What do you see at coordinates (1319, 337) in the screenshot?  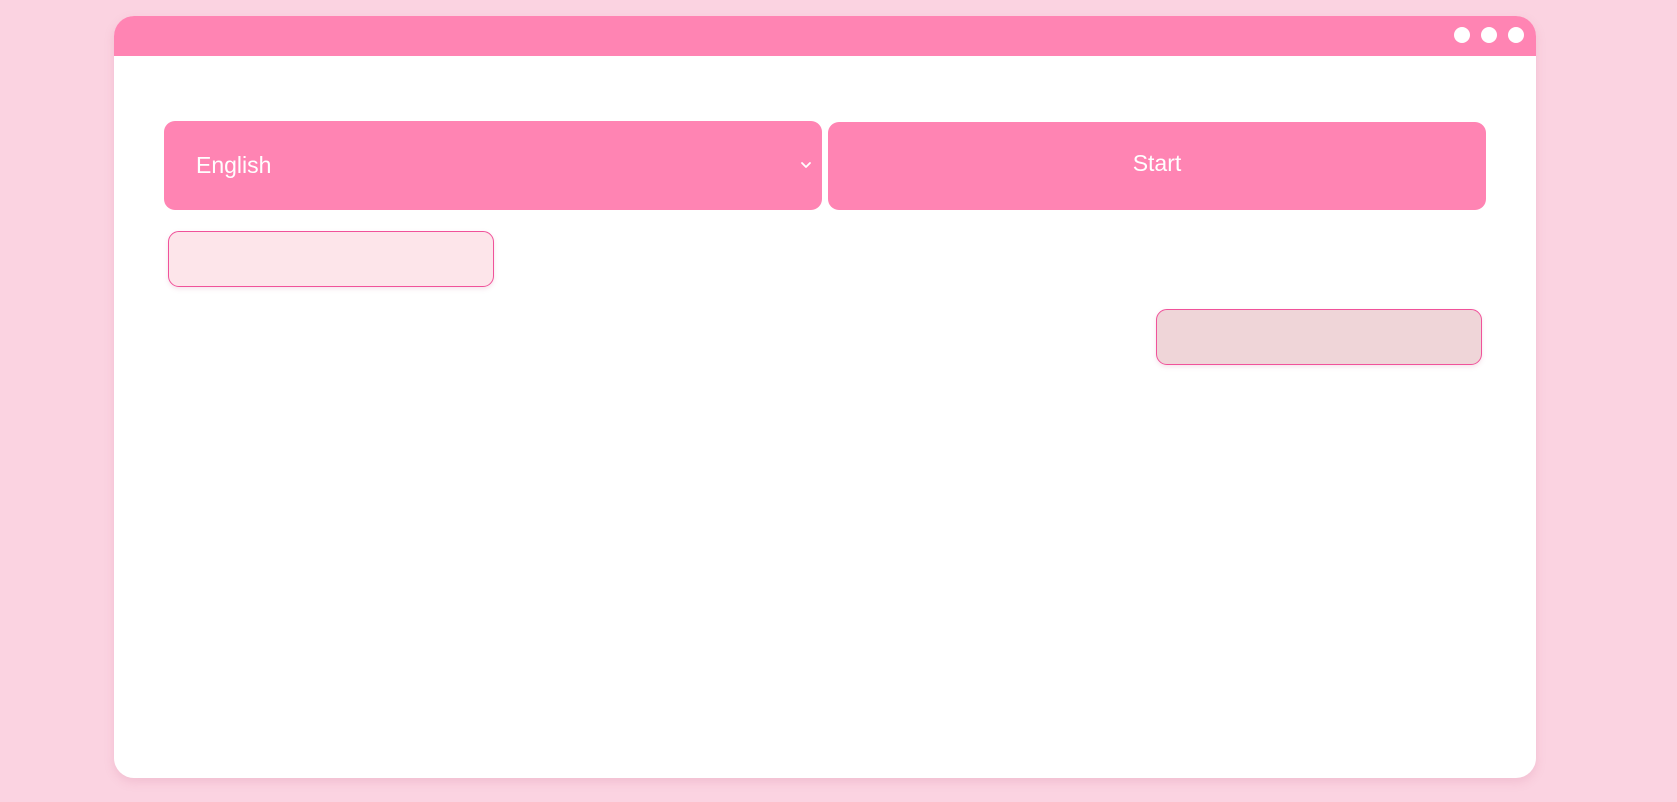 I see `answer-input-right` at bounding box center [1319, 337].